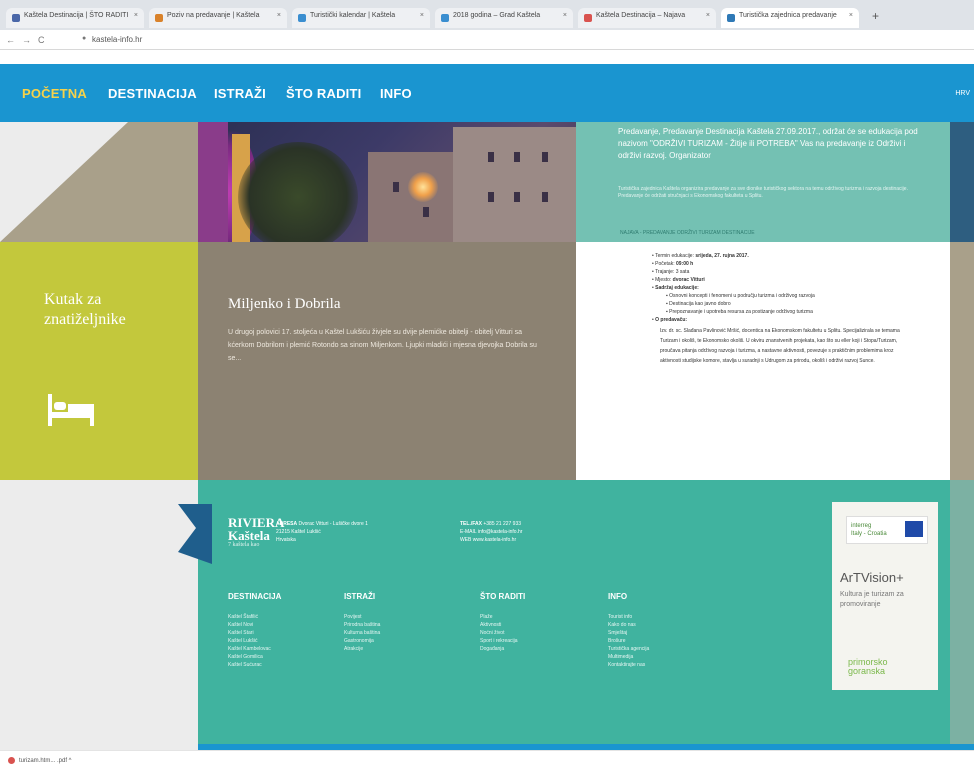  Describe the element at coordinates (628, 641) in the screenshot. I see `footer-link: Brošure` at that location.